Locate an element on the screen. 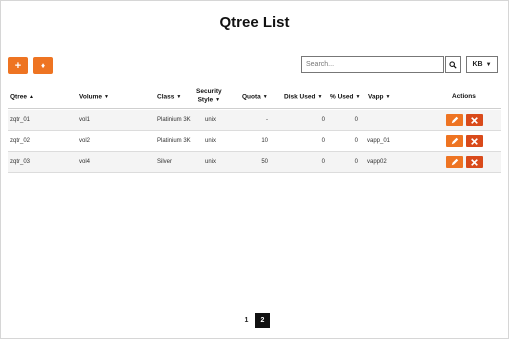 The image size is (509, 339). cell-volume: vol4 is located at coordinates (85, 162).